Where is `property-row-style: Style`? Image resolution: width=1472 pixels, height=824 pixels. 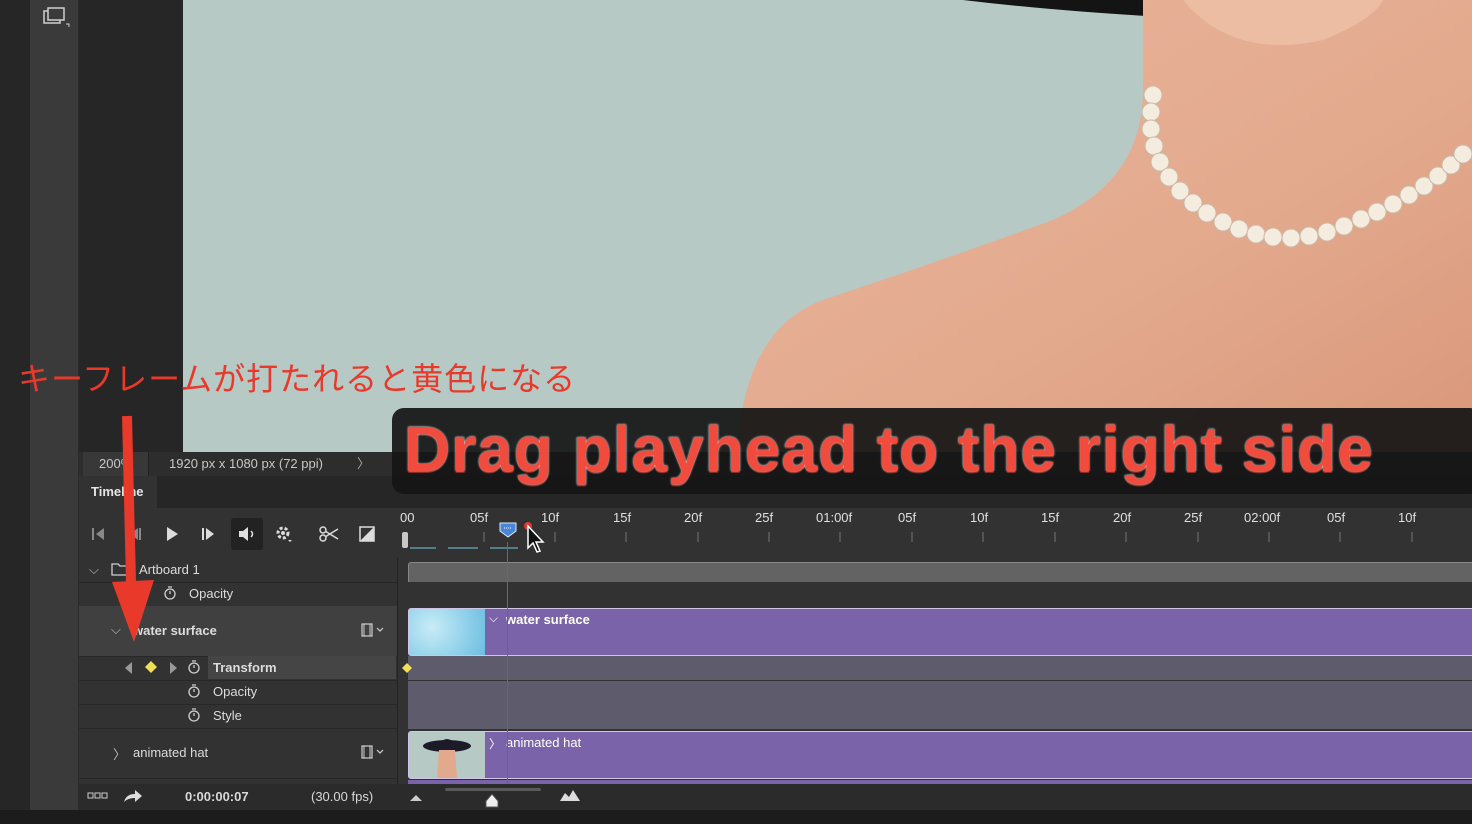
property-row-style: Style is located at coordinates (238, 716).